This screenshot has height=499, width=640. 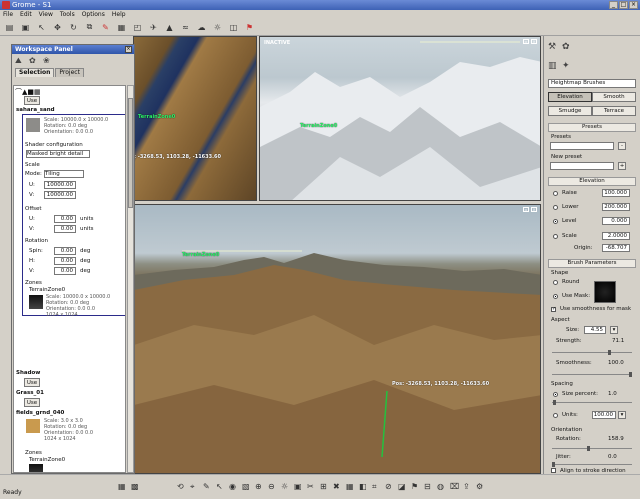 What do you see at coordinates (105, 27) in the screenshot?
I see `paint-icon: ✎` at bounding box center [105, 27].